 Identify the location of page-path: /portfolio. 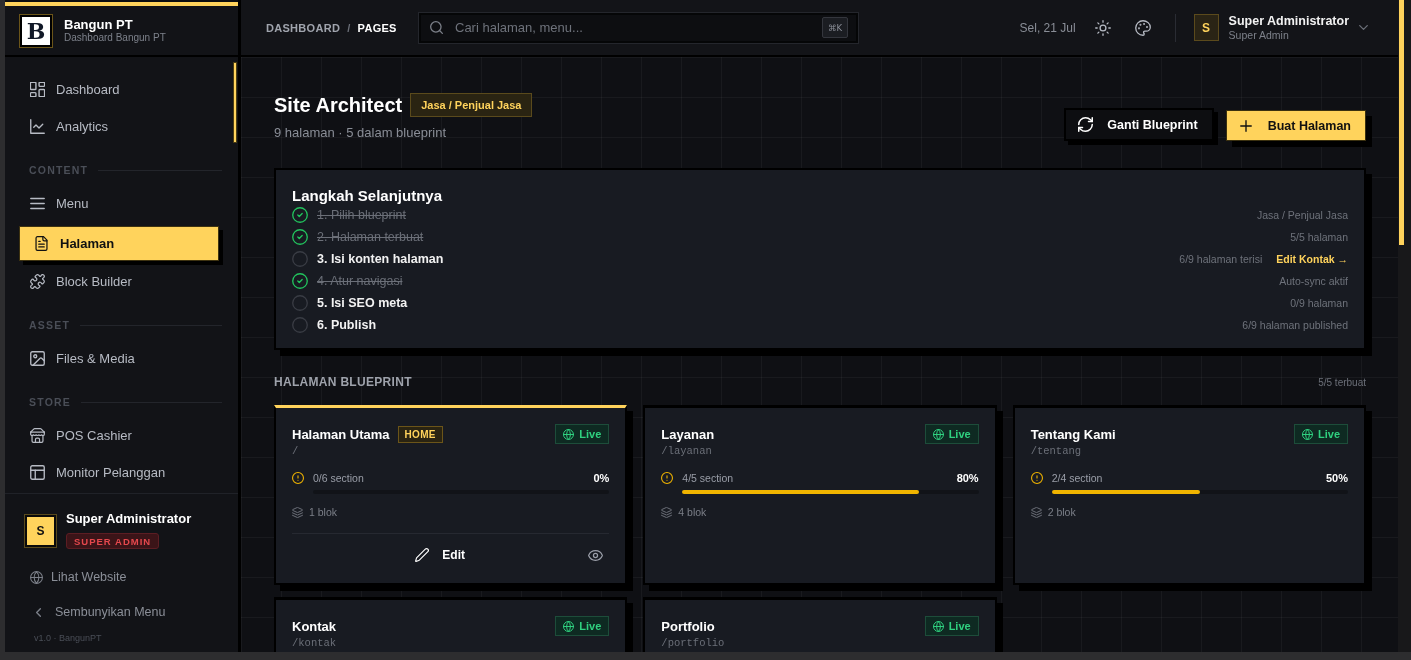
(693, 643).